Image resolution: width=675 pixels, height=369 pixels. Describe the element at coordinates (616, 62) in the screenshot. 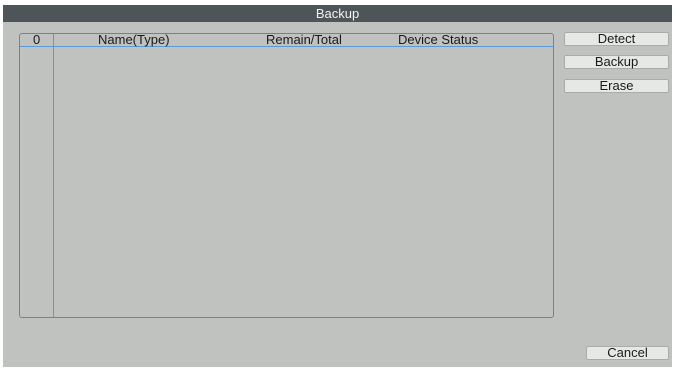

I see `backup-button: Backup` at that location.